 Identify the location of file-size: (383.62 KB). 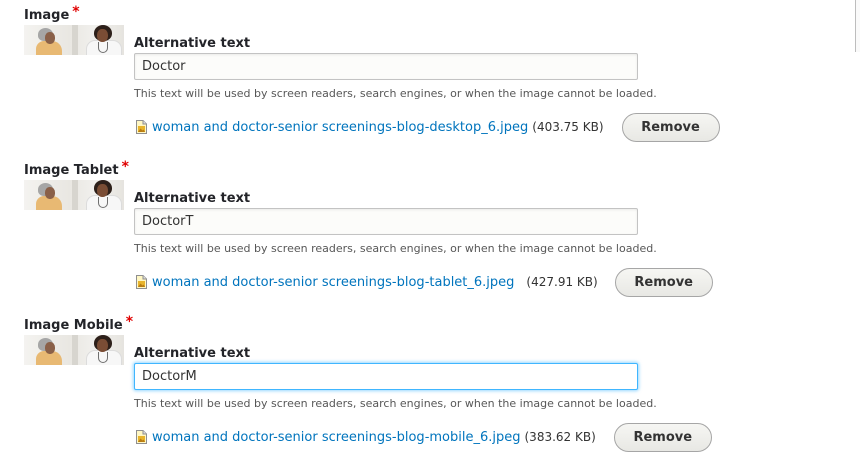
(560, 437).